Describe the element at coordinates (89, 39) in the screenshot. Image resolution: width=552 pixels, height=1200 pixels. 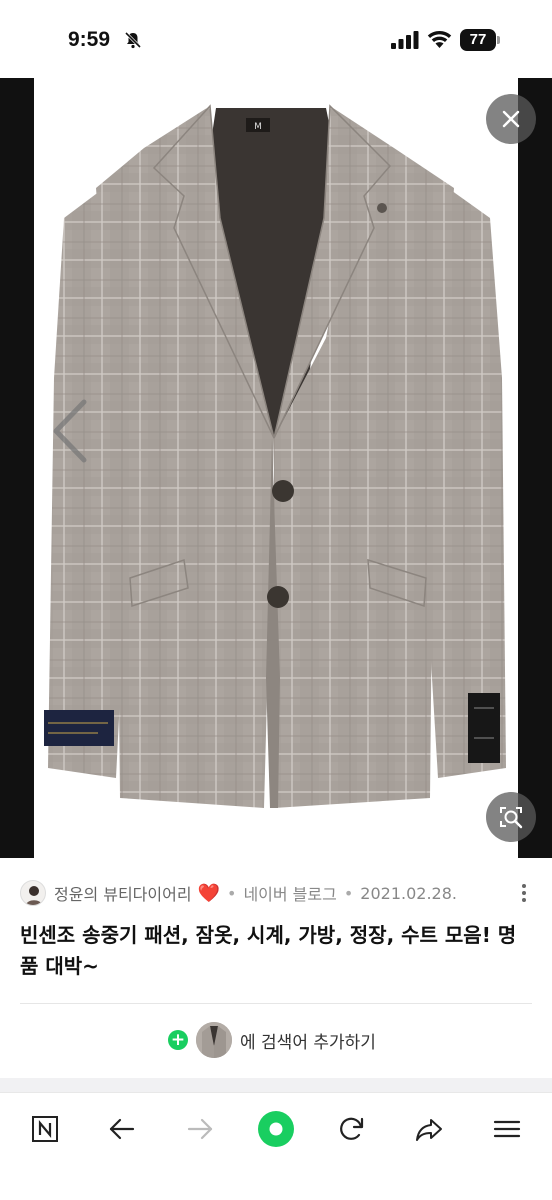
I see `status-time: 9:59` at that location.